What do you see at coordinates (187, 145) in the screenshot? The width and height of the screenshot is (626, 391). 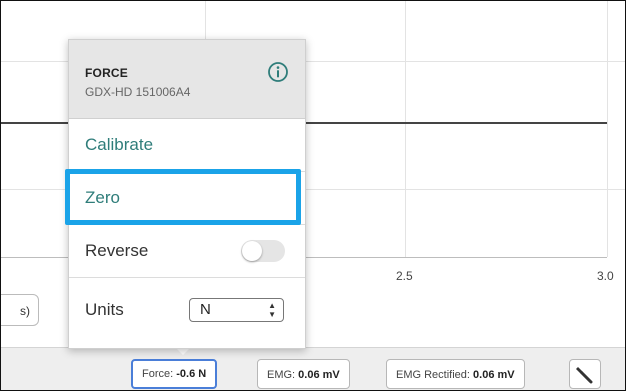 I see `calibrate-menu-item: Calibrate` at bounding box center [187, 145].